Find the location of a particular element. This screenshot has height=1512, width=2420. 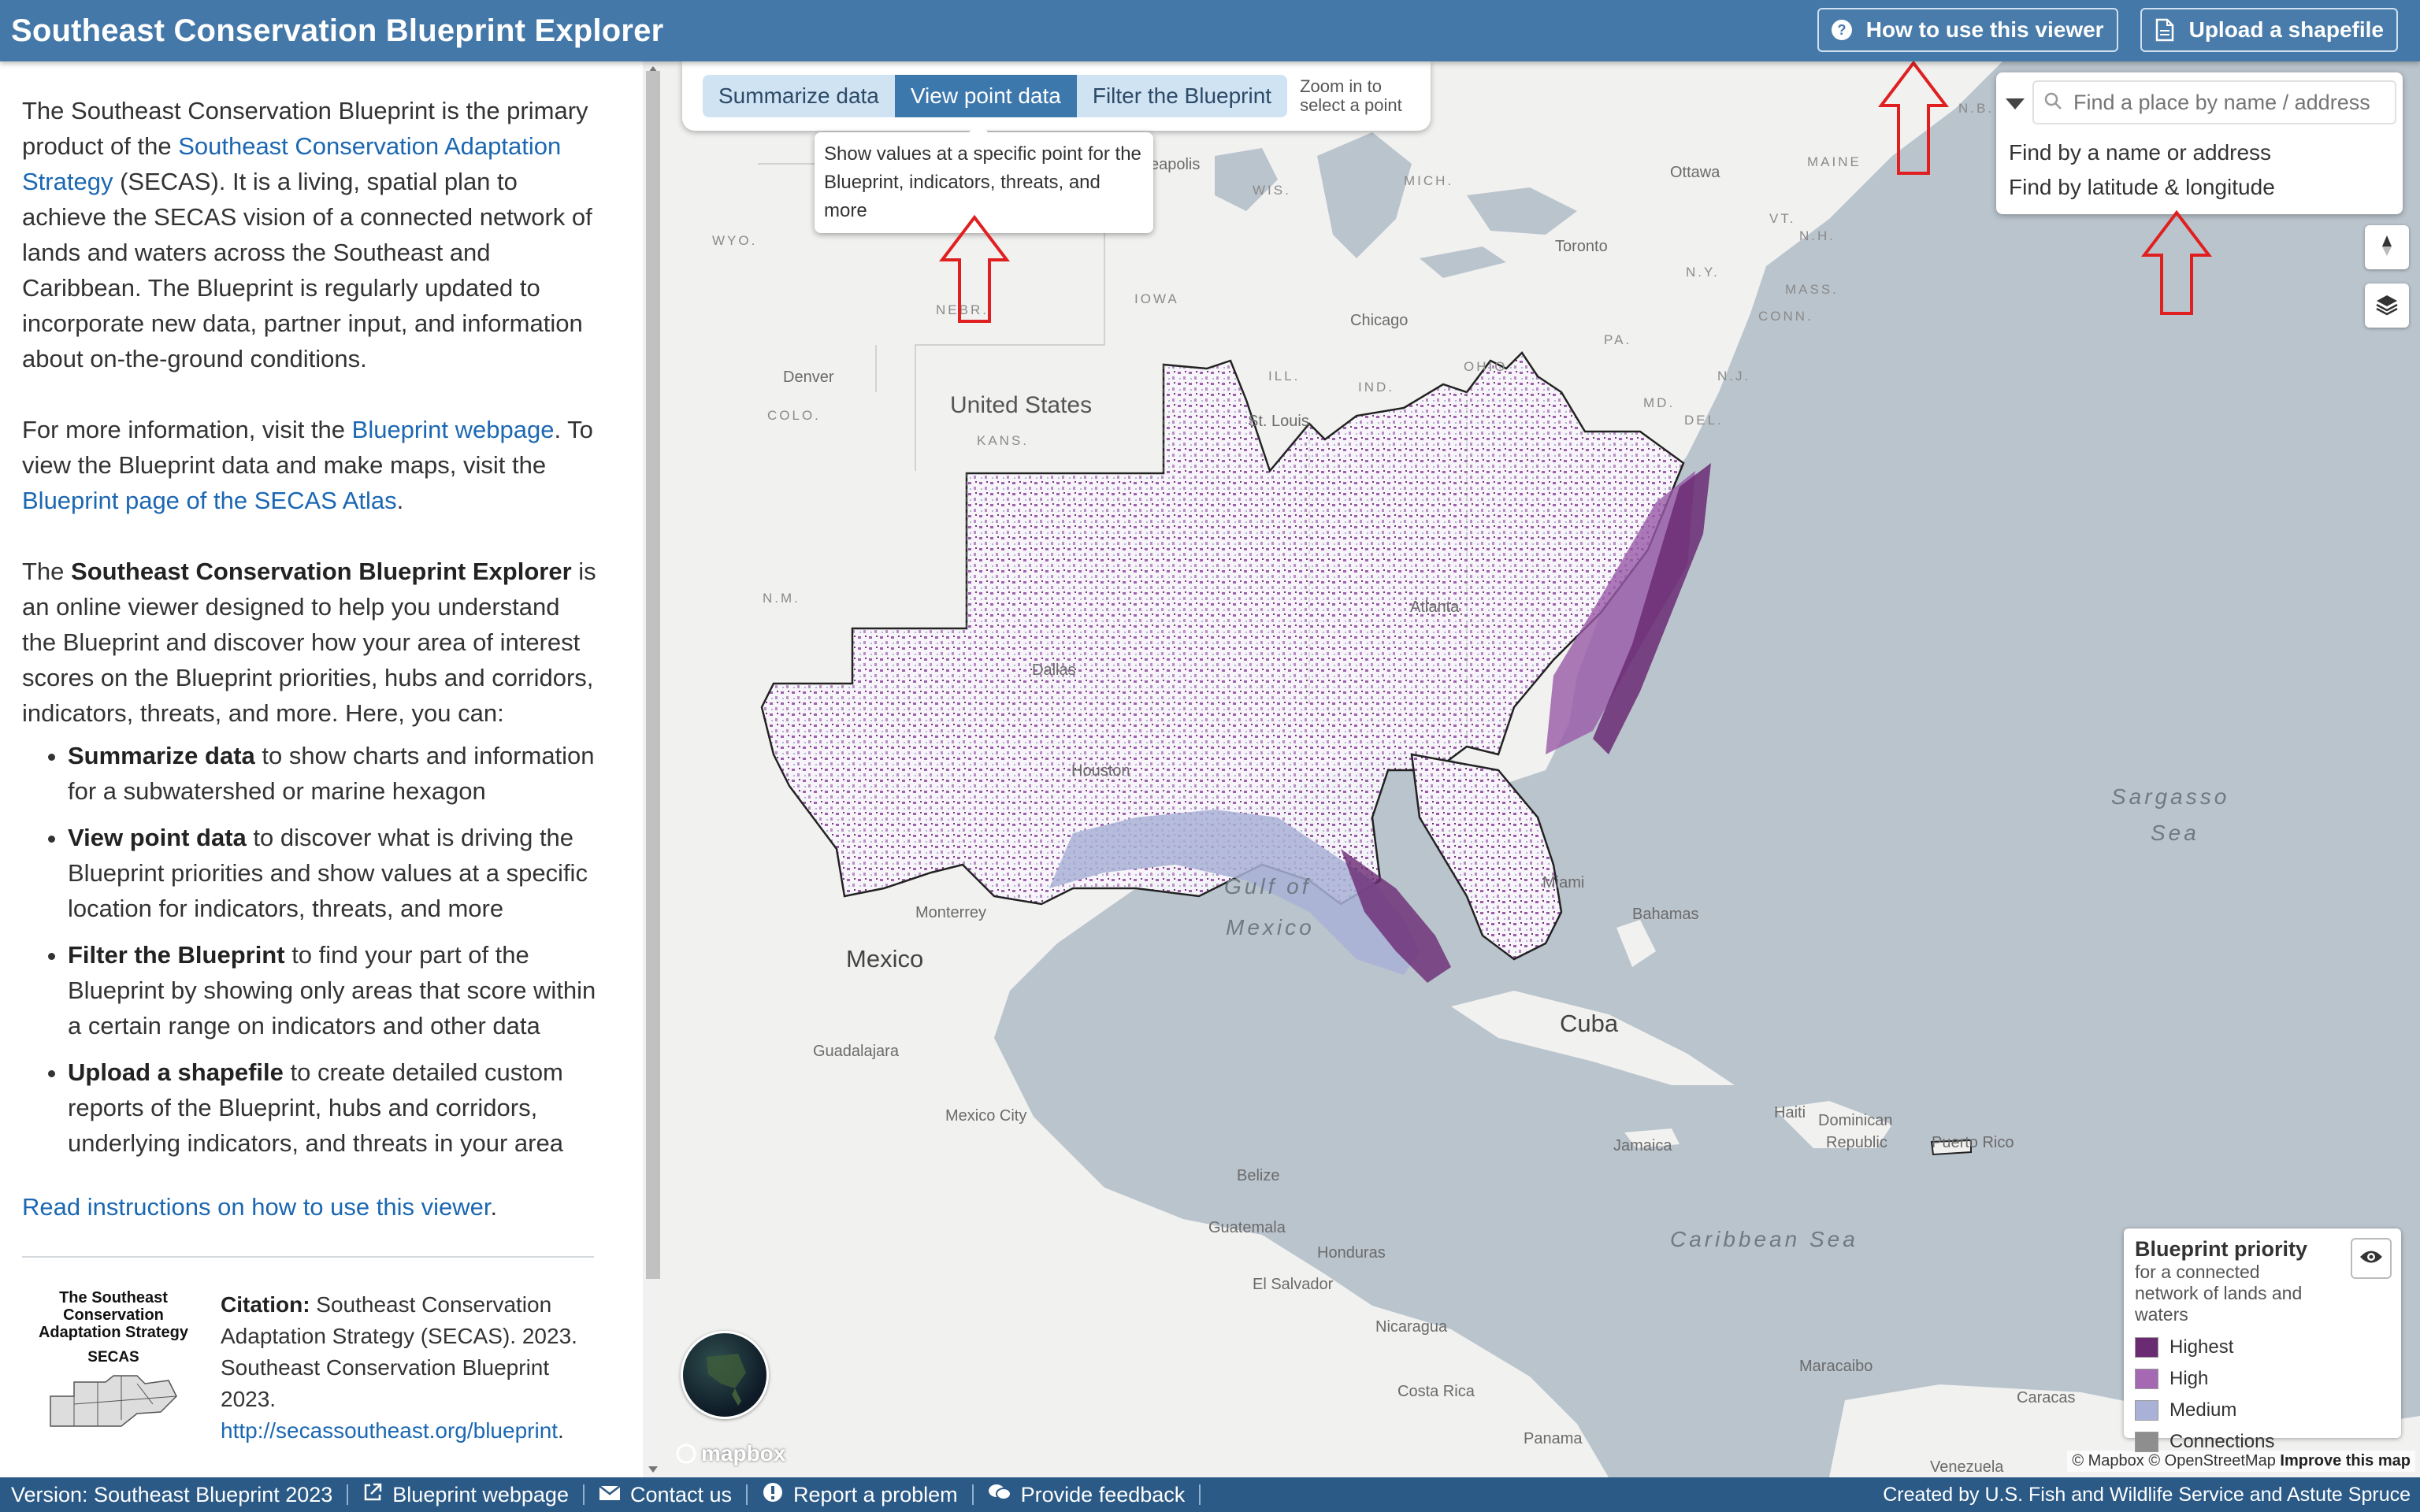

map-label-nh: N.H. is located at coordinates (1817, 235).